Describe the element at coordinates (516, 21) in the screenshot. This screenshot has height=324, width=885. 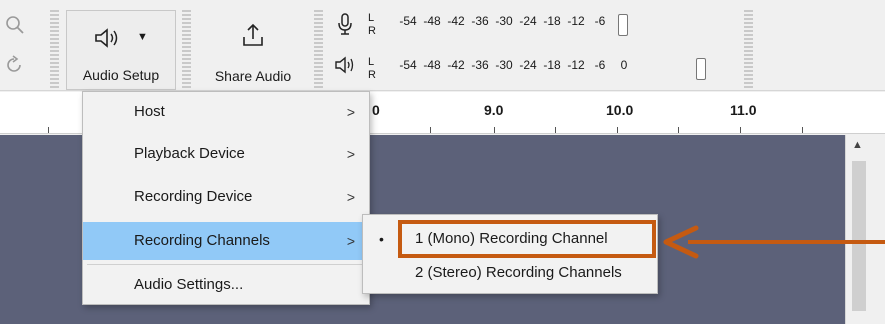
I see `meter-scale: -54-48-42-36-30-24-18-12-60` at that location.